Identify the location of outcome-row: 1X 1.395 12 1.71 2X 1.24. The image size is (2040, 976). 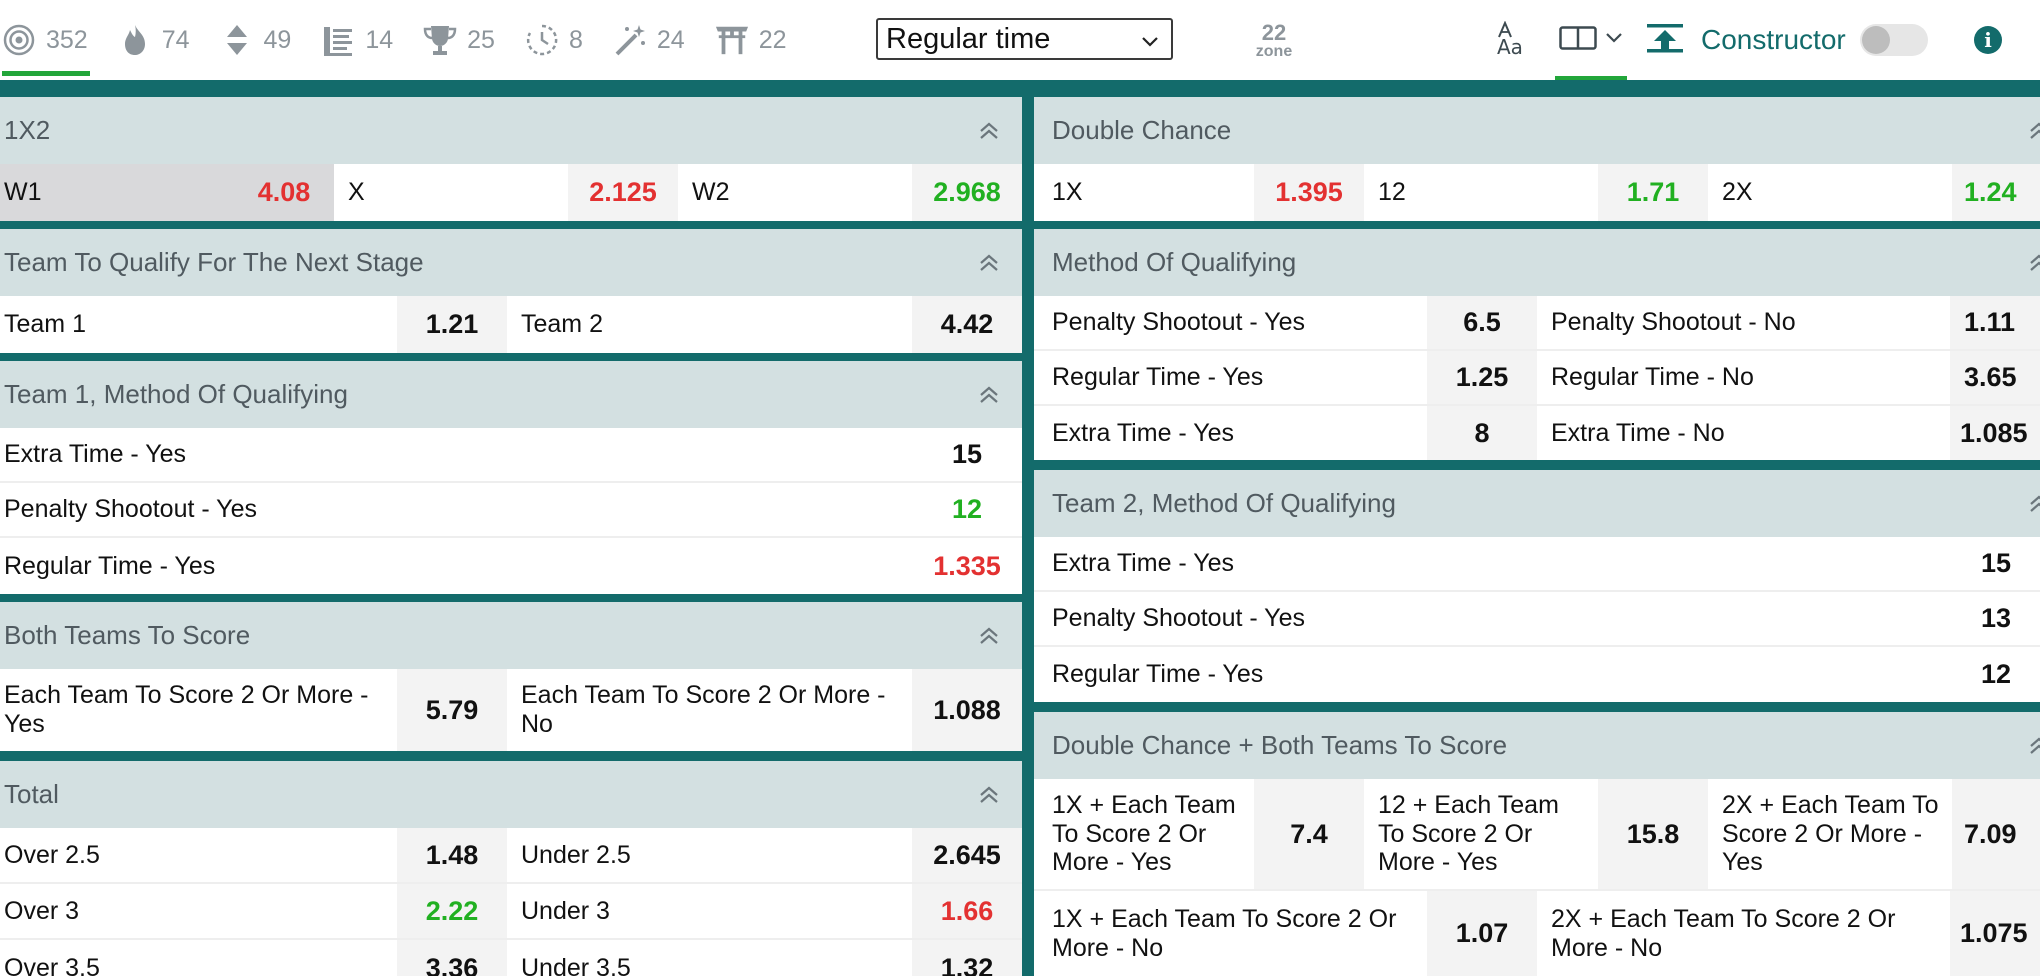
(1537, 192).